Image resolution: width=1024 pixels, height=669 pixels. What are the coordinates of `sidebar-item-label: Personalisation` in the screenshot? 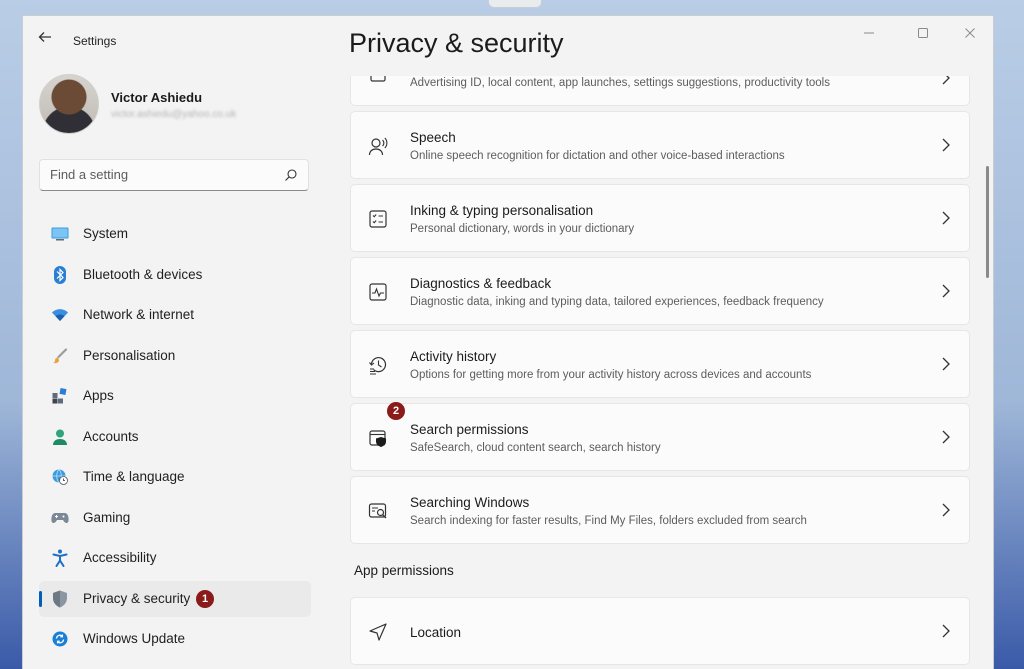 It's located at (129, 355).